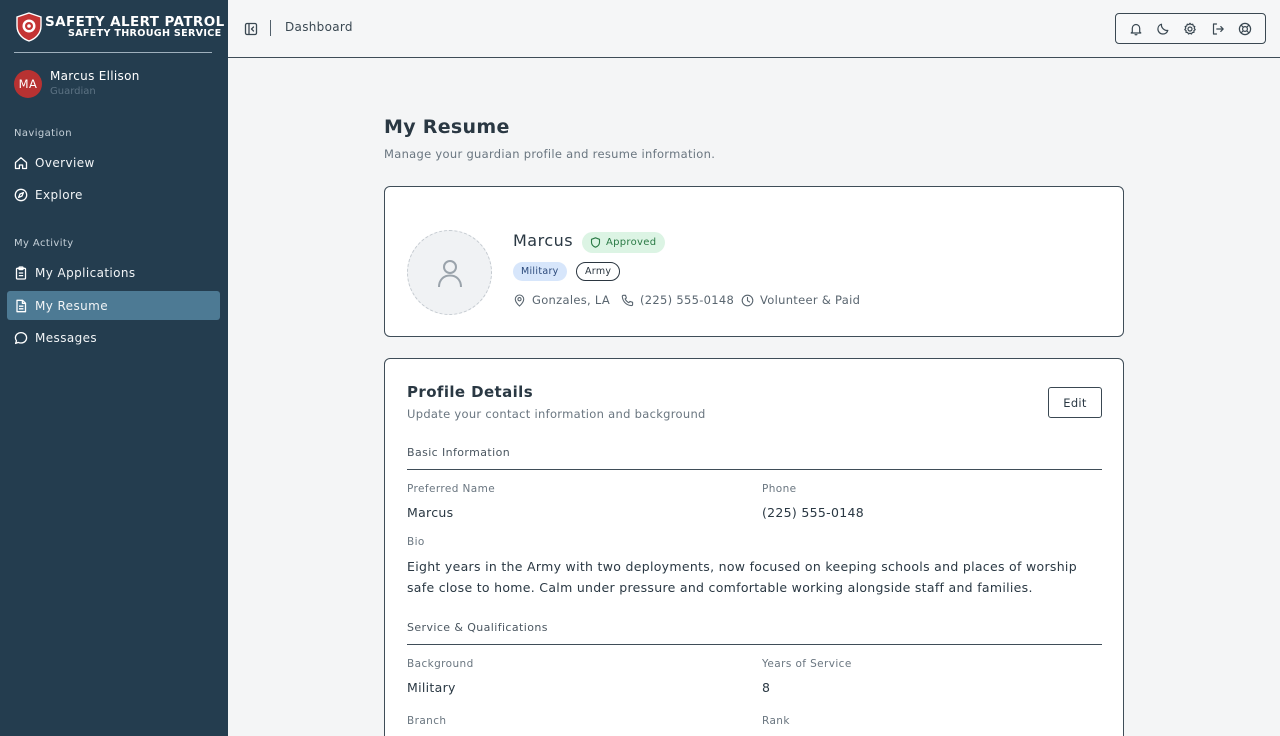  What do you see at coordinates (779, 489) in the screenshot?
I see `phone-label: Phone` at bounding box center [779, 489].